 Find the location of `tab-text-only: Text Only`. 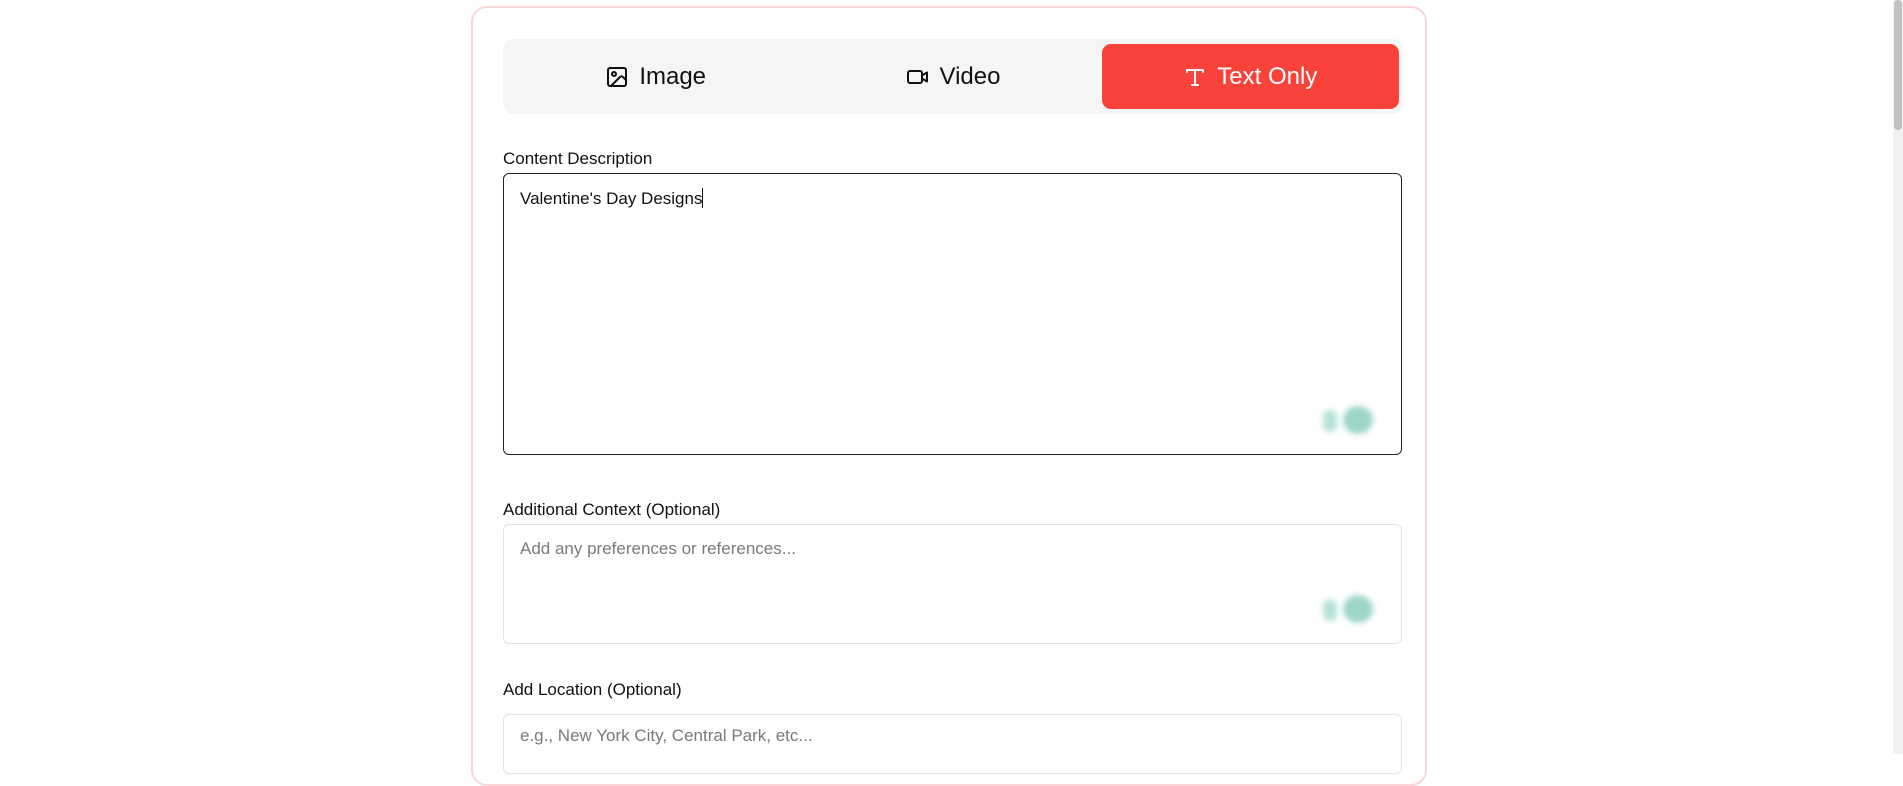

tab-text-only: Text Only is located at coordinates (1250, 76).